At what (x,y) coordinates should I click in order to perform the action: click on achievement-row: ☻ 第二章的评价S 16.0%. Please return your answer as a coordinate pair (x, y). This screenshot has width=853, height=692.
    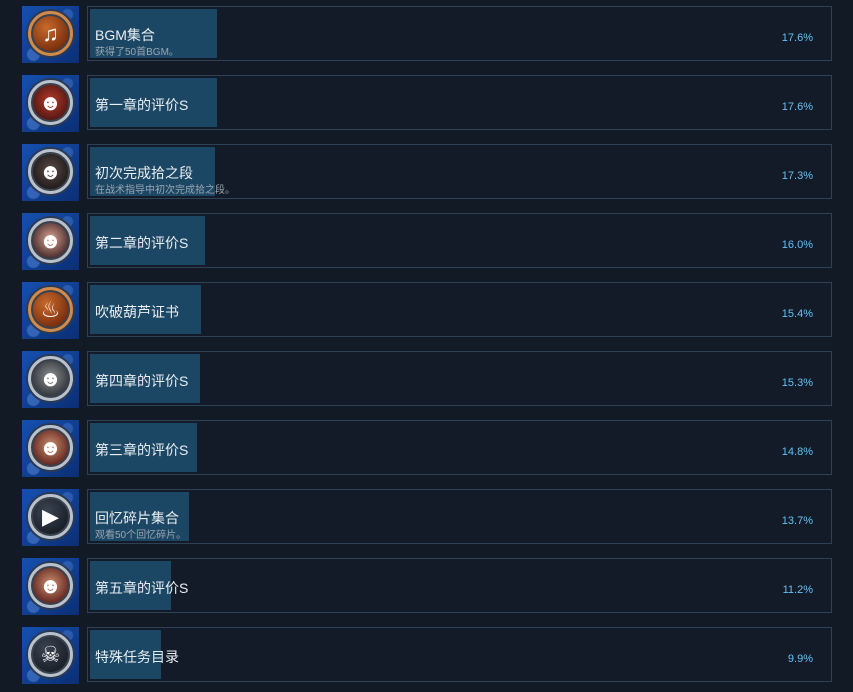
    Looking at the image, I should click on (426, 245).